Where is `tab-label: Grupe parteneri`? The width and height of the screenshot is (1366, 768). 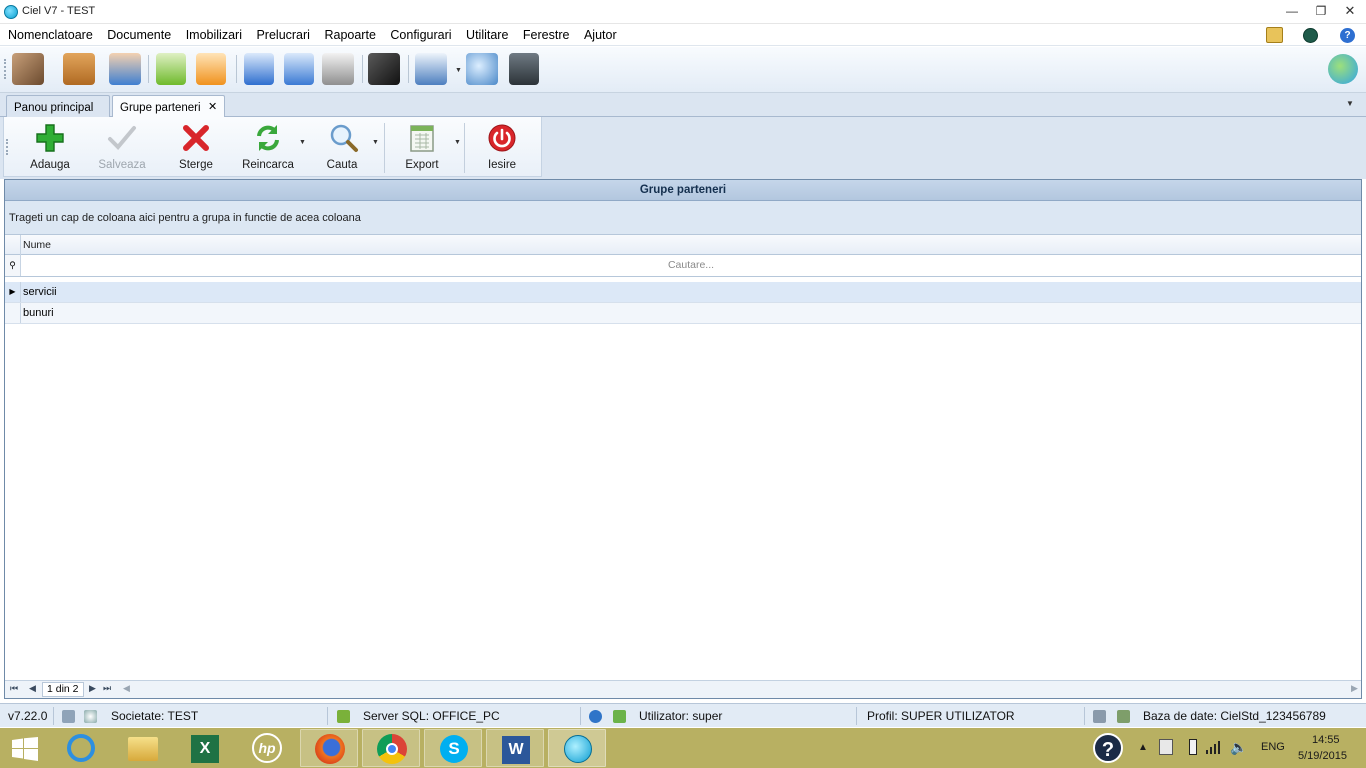 tab-label: Grupe parteneri is located at coordinates (160, 108).